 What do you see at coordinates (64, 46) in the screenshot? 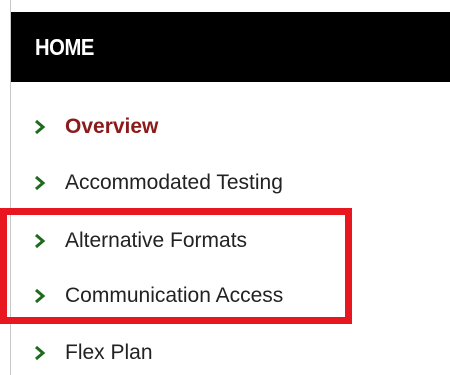
I see `nav-header-title: HOME` at bounding box center [64, 46].